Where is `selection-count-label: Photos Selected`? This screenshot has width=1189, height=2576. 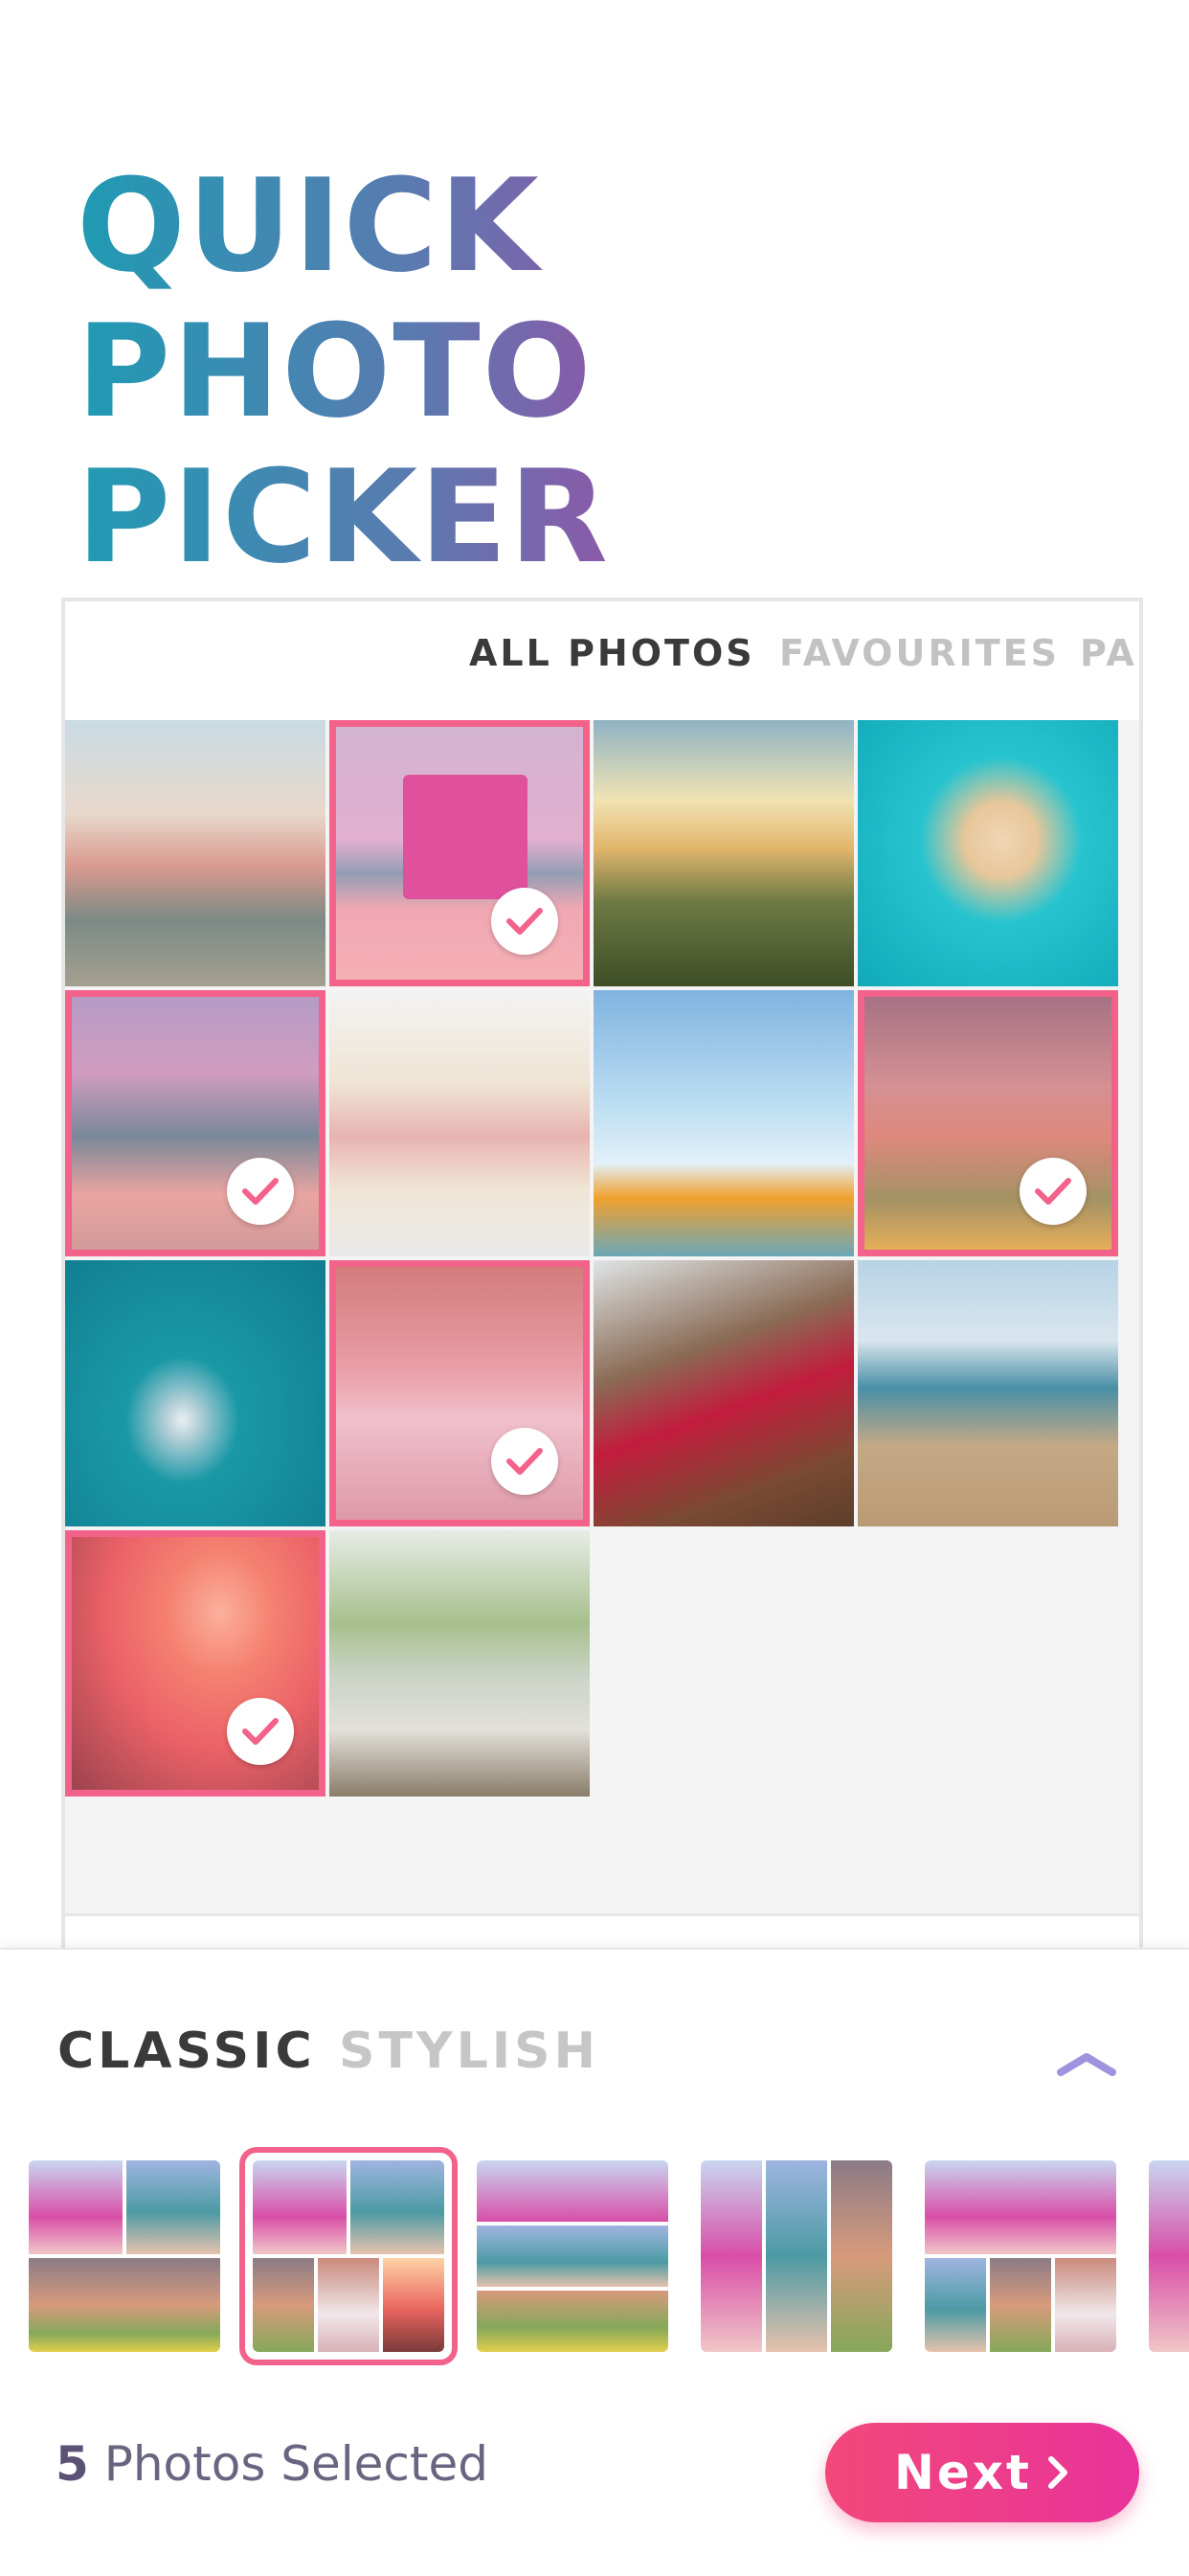
selection-count-label: Photos Selected is located at coordinates (296, 2464).